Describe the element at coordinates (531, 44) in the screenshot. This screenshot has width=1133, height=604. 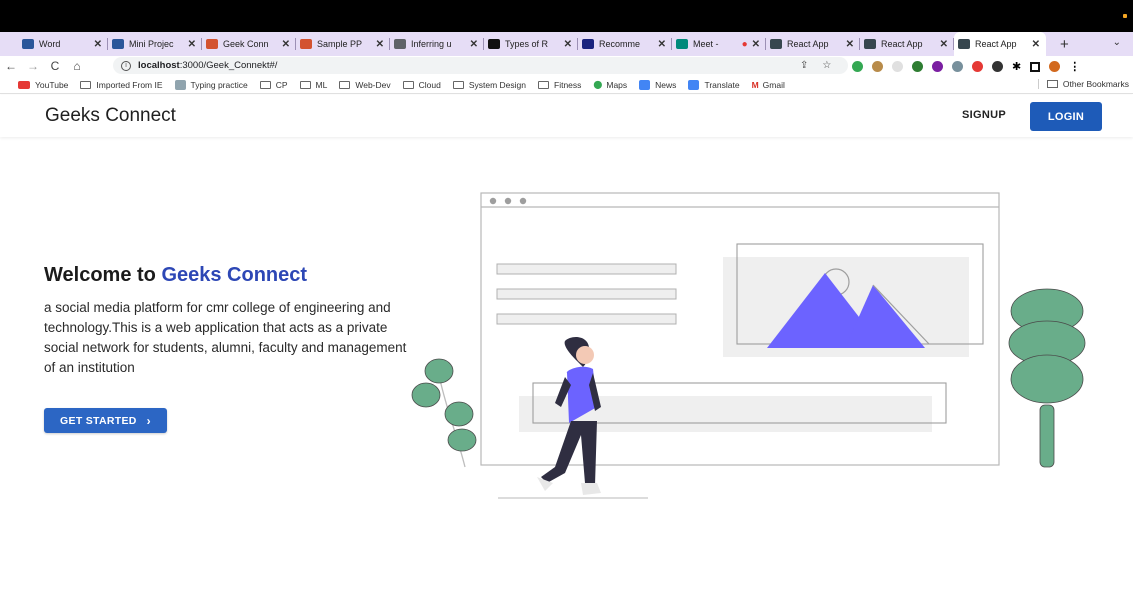
I see `browser-tab: Types of R ✕` at that location.